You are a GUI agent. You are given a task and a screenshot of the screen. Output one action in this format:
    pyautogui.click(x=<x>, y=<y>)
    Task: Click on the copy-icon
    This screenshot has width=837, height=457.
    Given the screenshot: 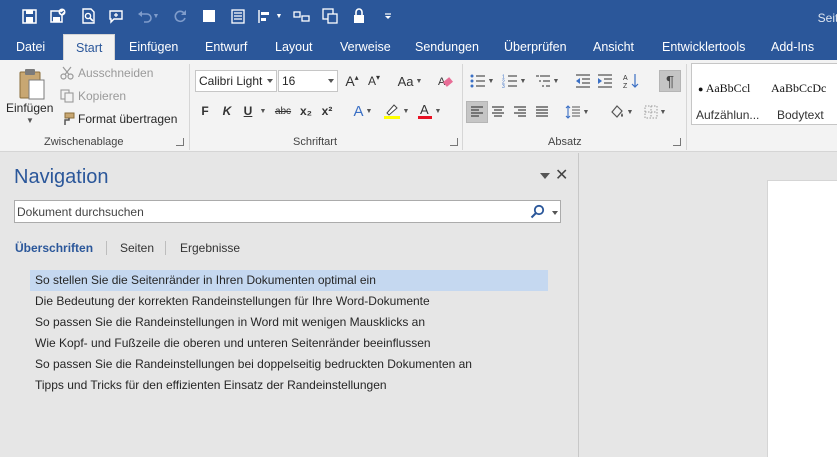 What is the action you would take?
    pyautogui.click(x=67, y=96)
    